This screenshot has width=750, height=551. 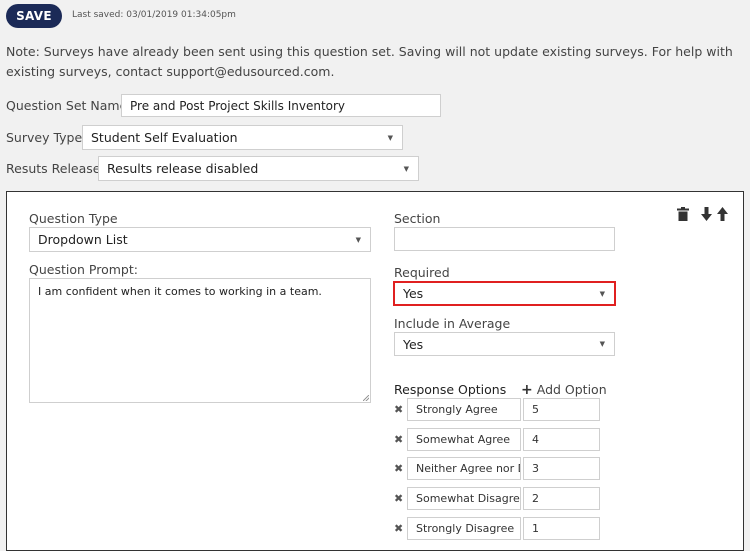 What do you see at coordinates (242, 137) in the screenshot?
I see `survey-type-select: Student Self Evaluation ▼` at bounding box center [242, 137].